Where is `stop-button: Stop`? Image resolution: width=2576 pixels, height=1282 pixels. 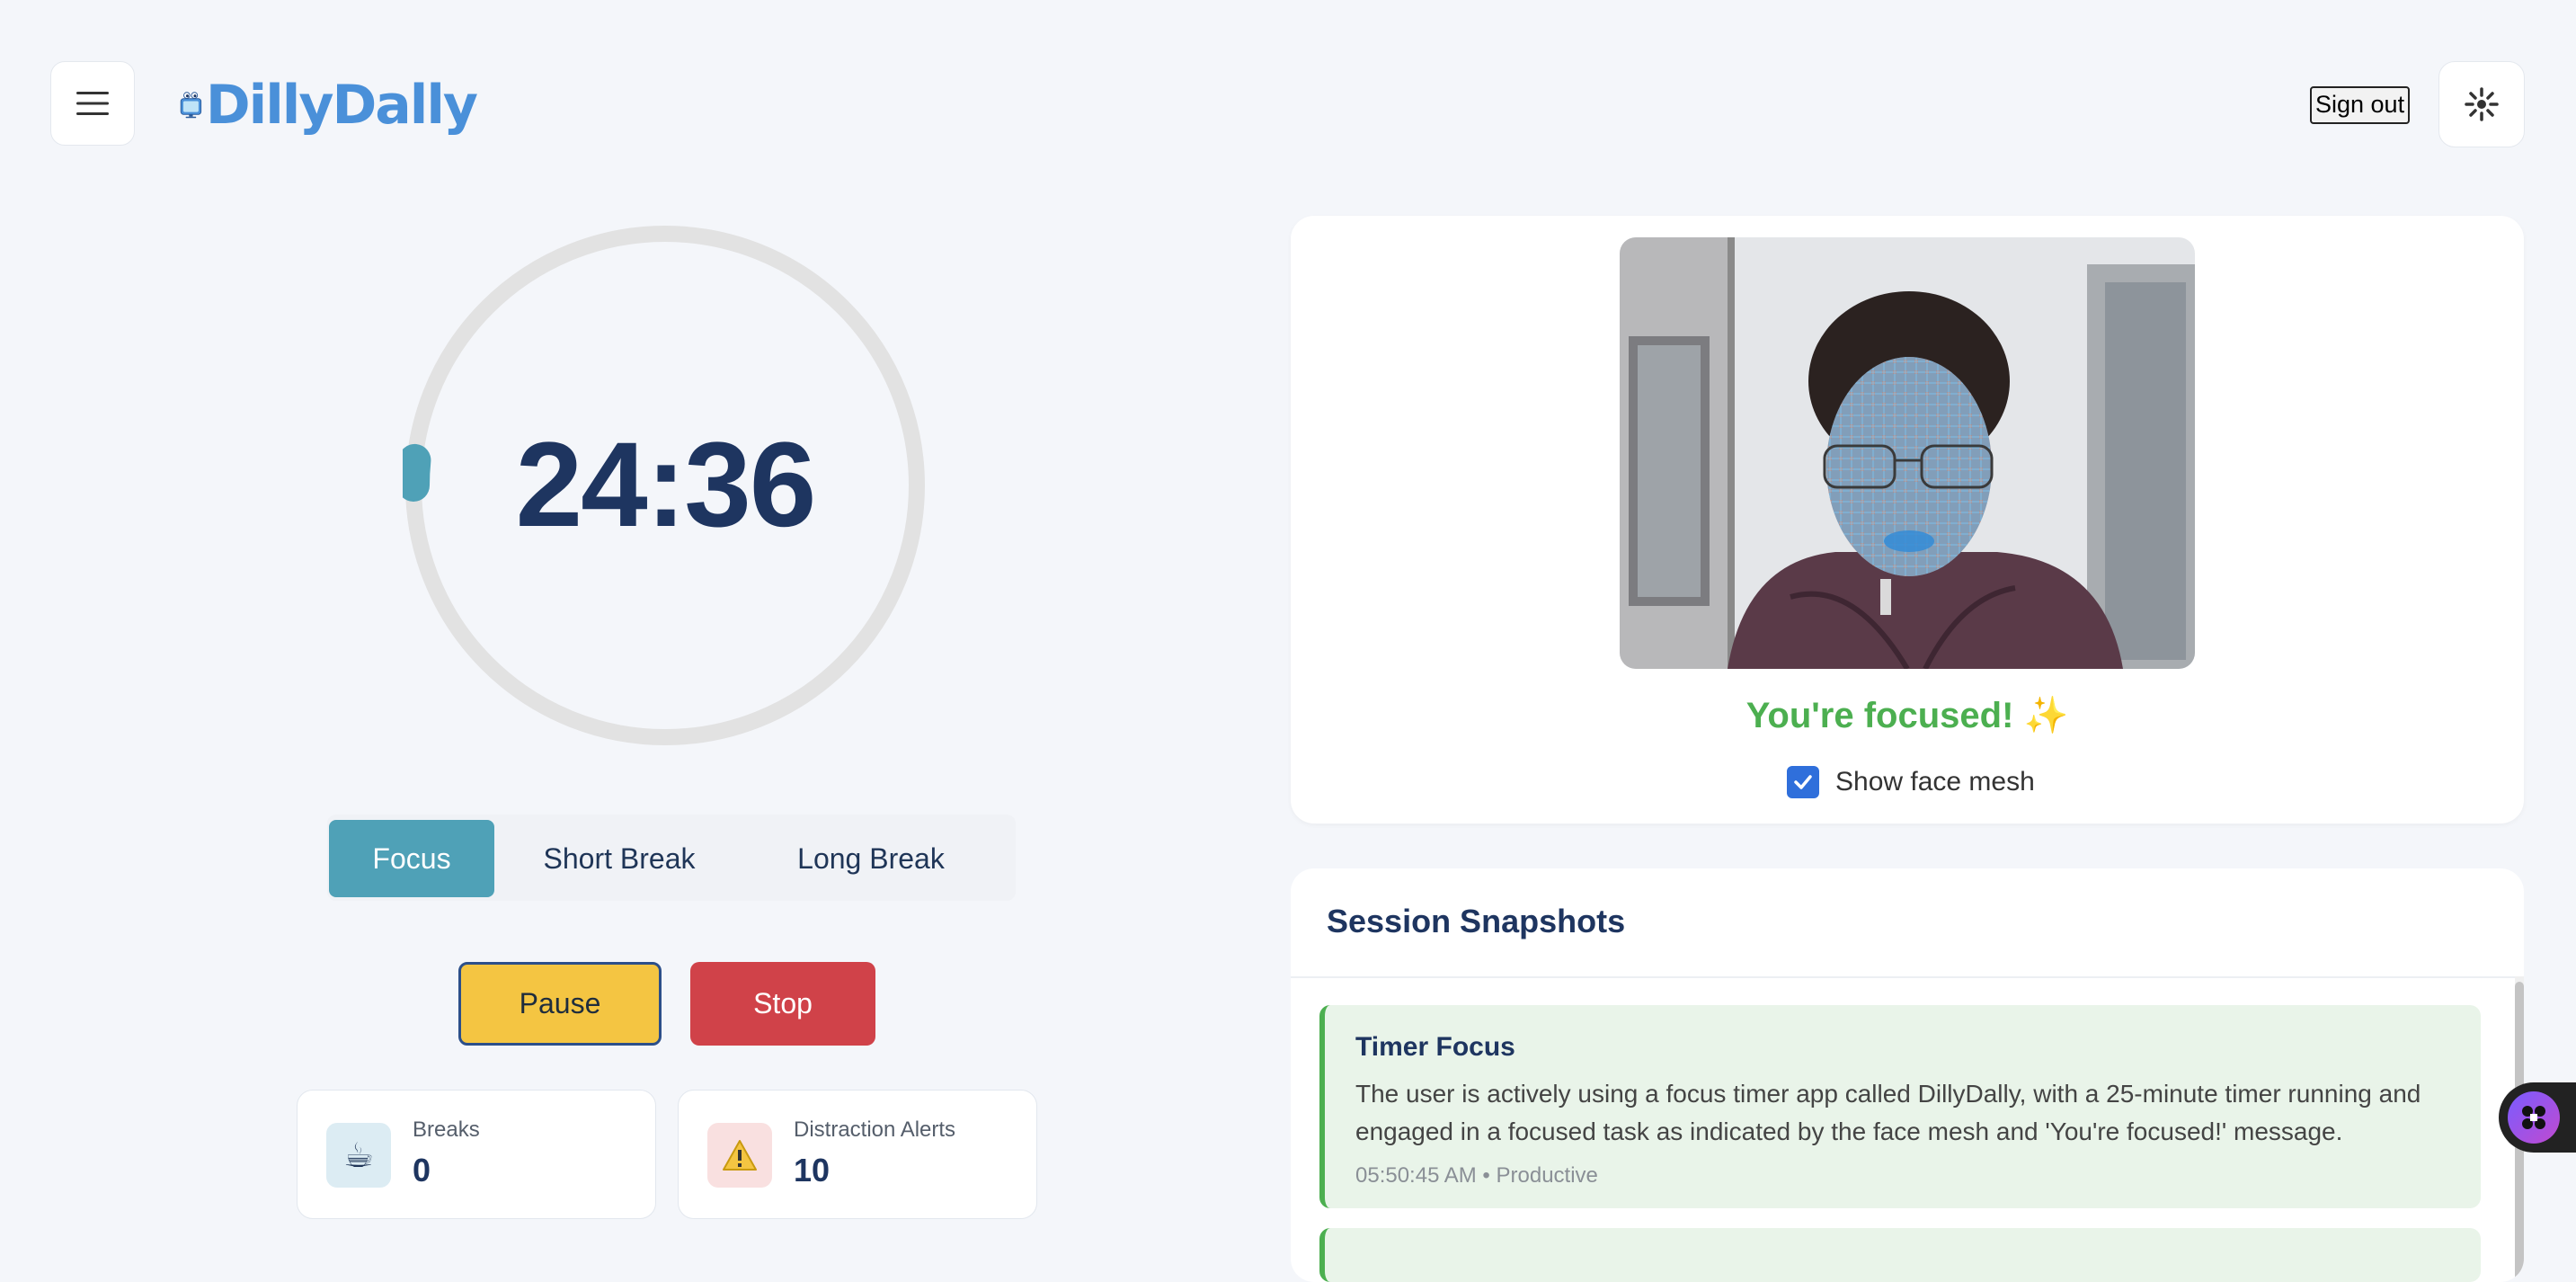 stop-button: Stop is located at coordinates (782, 1004).